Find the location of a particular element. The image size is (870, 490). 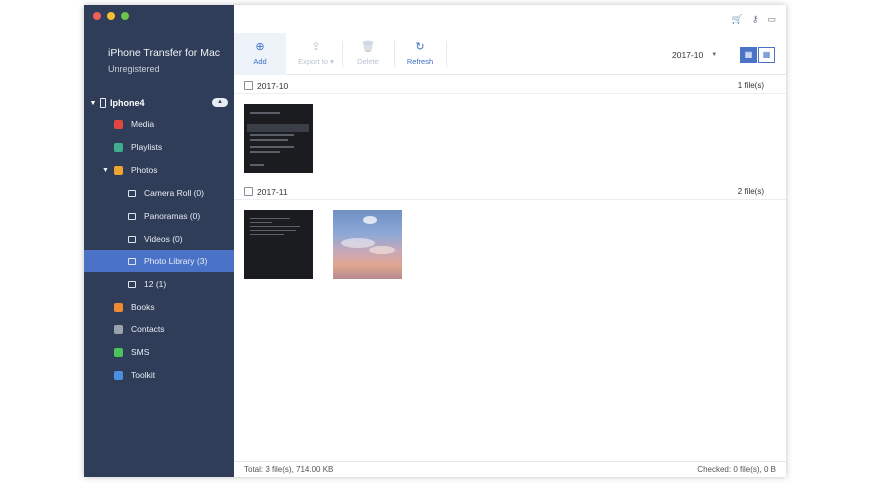

sidebar-item-panoramas: Panoramas (0) is located at coordinates (159, 216).